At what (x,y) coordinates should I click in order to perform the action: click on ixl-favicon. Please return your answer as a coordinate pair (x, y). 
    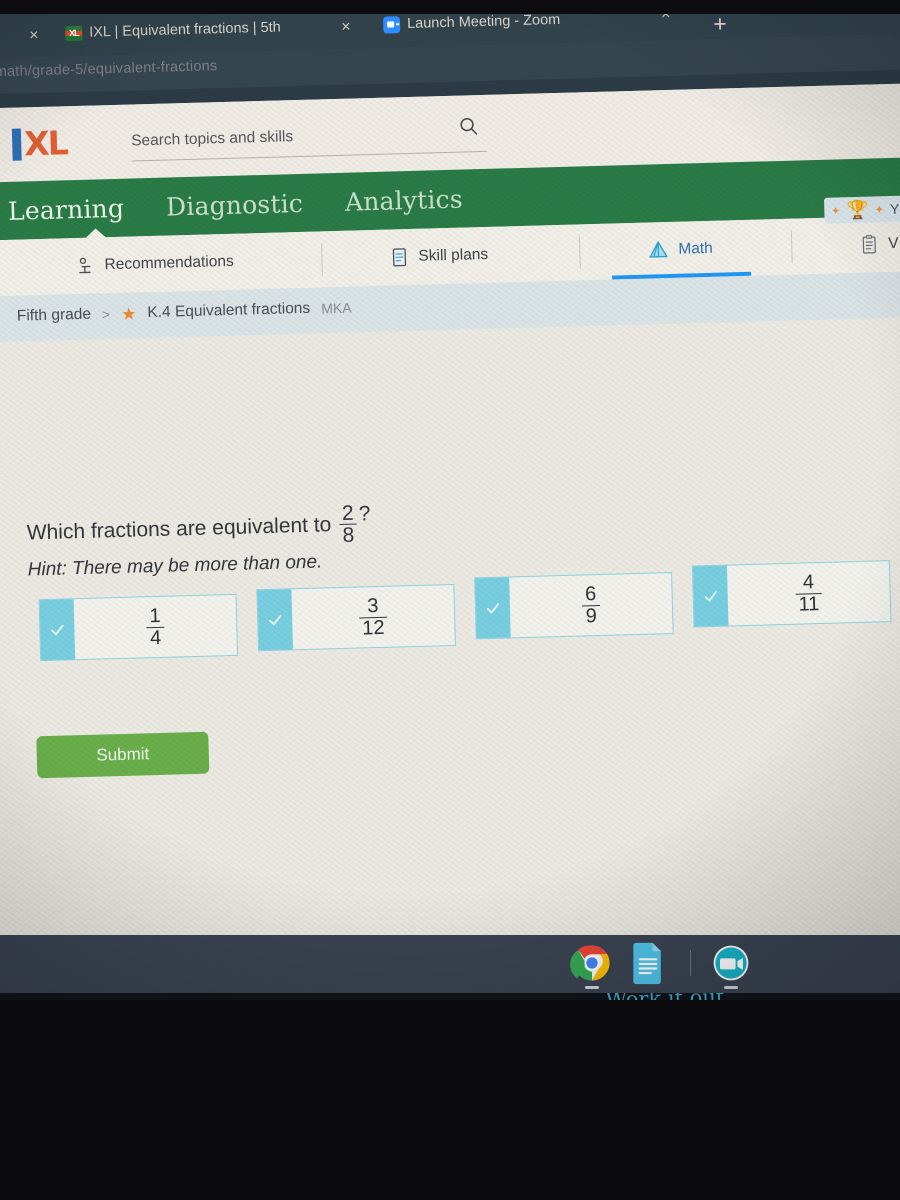
    Looking at the image, I should click on (74, 33).